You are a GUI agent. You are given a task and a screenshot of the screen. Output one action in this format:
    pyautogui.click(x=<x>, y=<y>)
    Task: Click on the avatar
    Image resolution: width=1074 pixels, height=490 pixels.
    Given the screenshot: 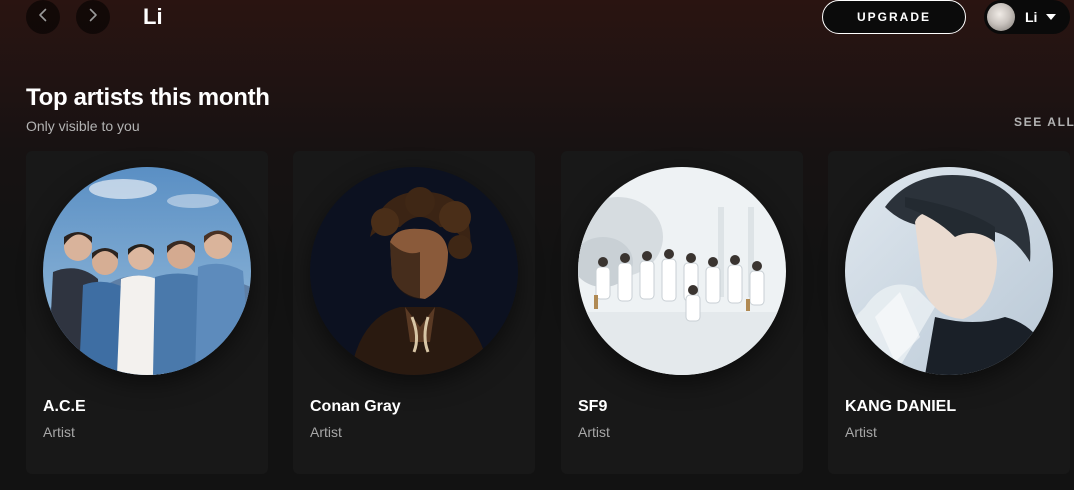 What is the action you would take?
    pyautogui.click(x=1001, y=17)
    